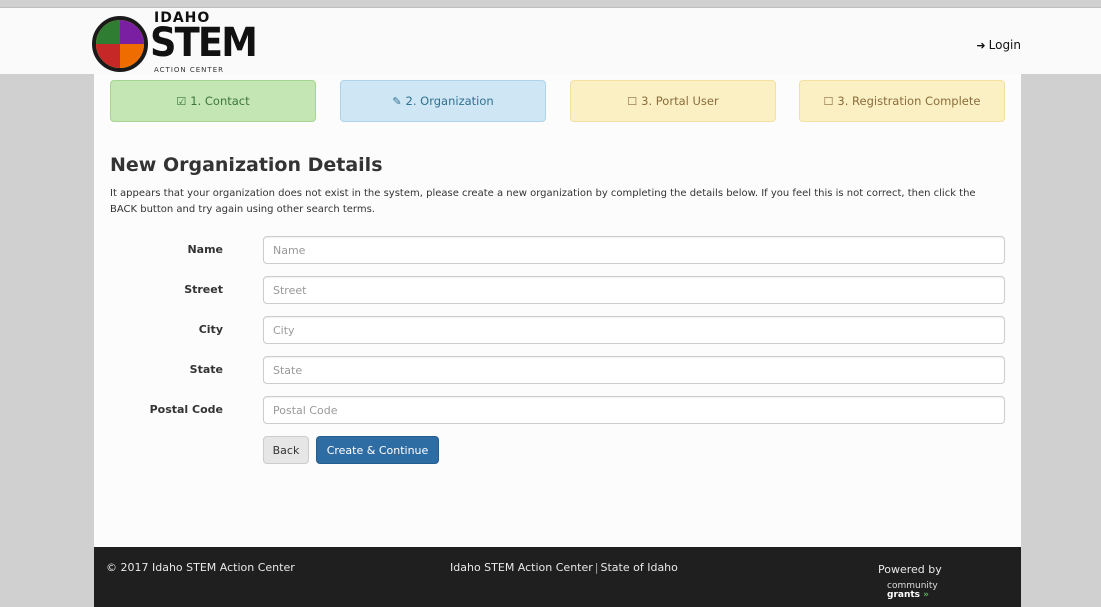  Describe the element at coordinates (377, 450) in the screenshot. I see `create-continue-button: Create & Continue` at that location.